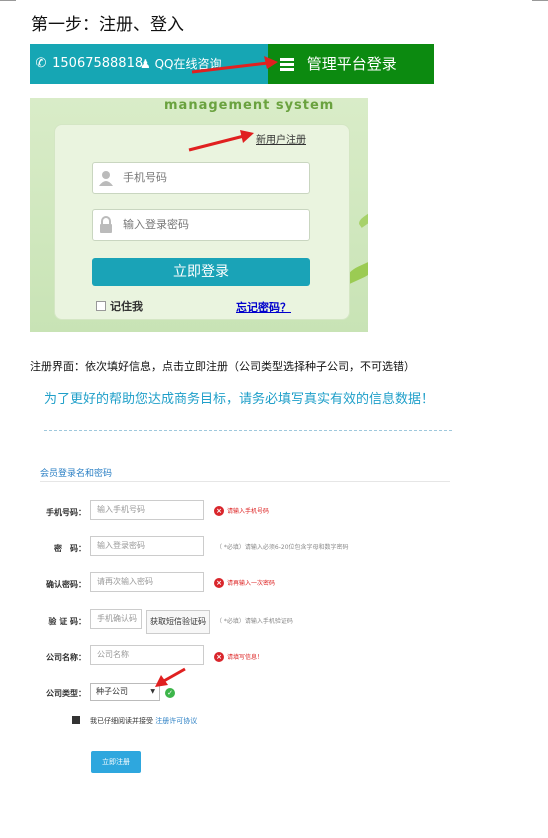 The width and height of the screenshot is (548, 838). What do you see at coordinates (147, 546) in the screenshot?
I see `reg-password-input: 输入登录密码` at bounding box center [147, 546].